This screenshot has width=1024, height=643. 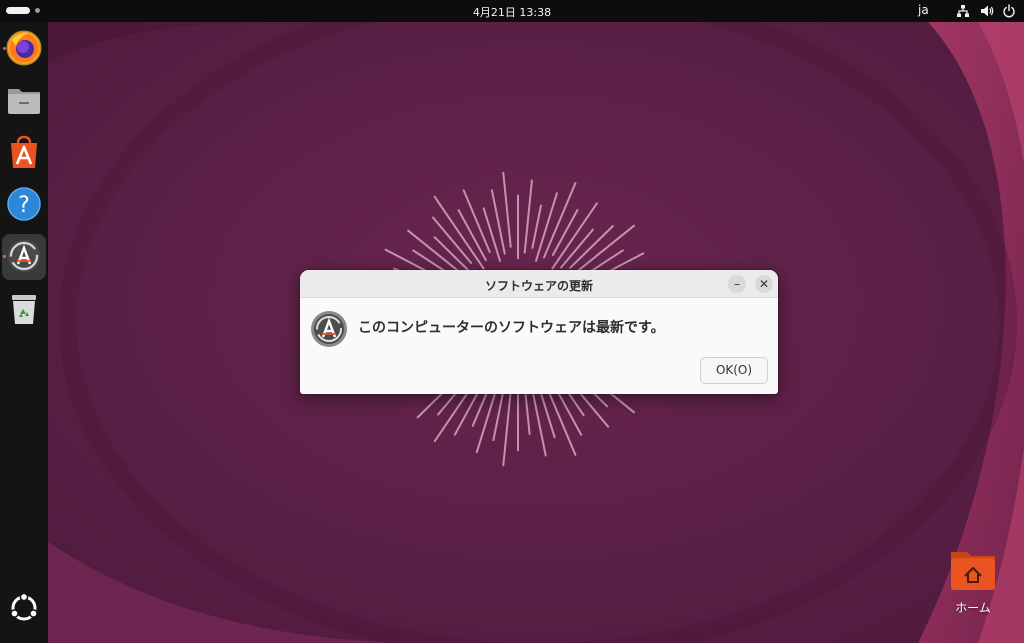 What do you see at coordinates (973, 571) in the screenshot?
I see `home-folder-icon` at bounding box center [973, 571].